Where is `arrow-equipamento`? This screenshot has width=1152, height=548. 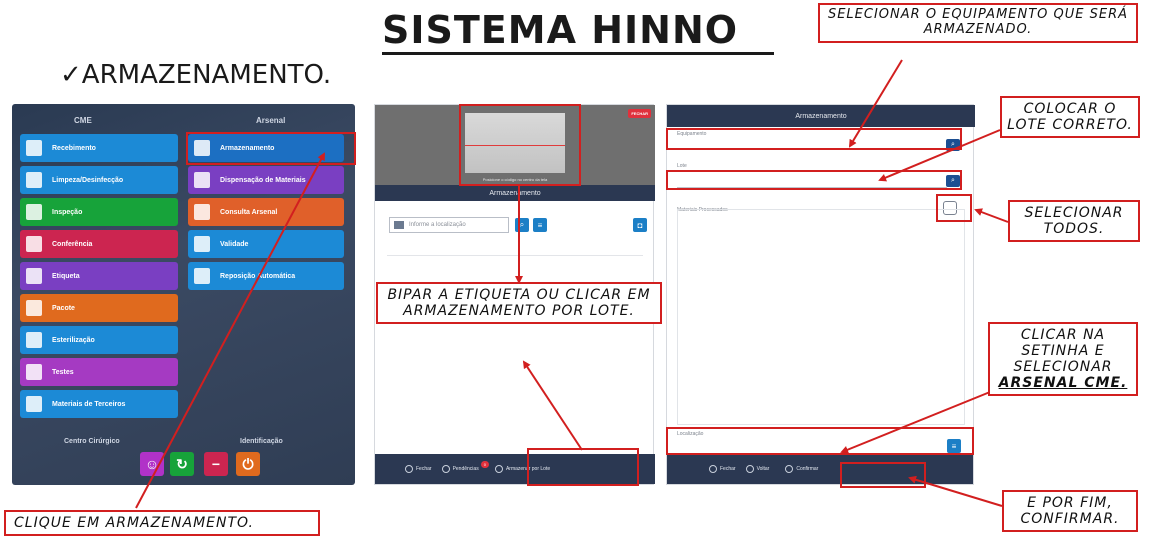 arrow-equipamento is located at coordinates (875, 103).